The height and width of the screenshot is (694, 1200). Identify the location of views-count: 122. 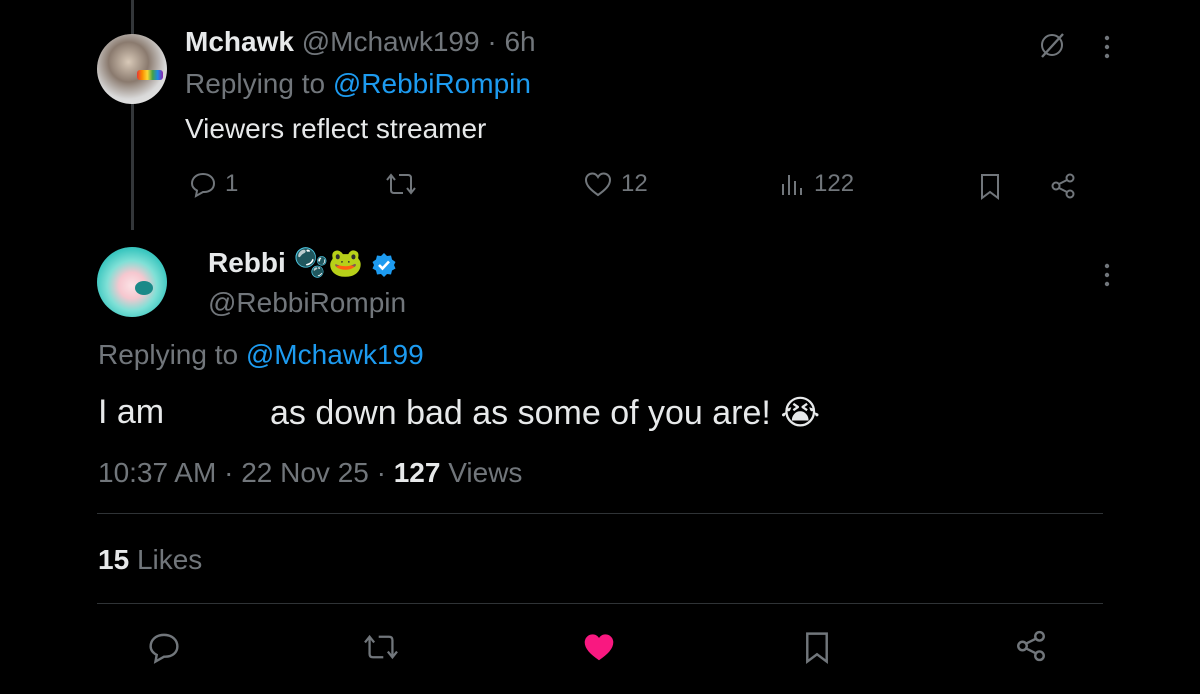
(834, 183).